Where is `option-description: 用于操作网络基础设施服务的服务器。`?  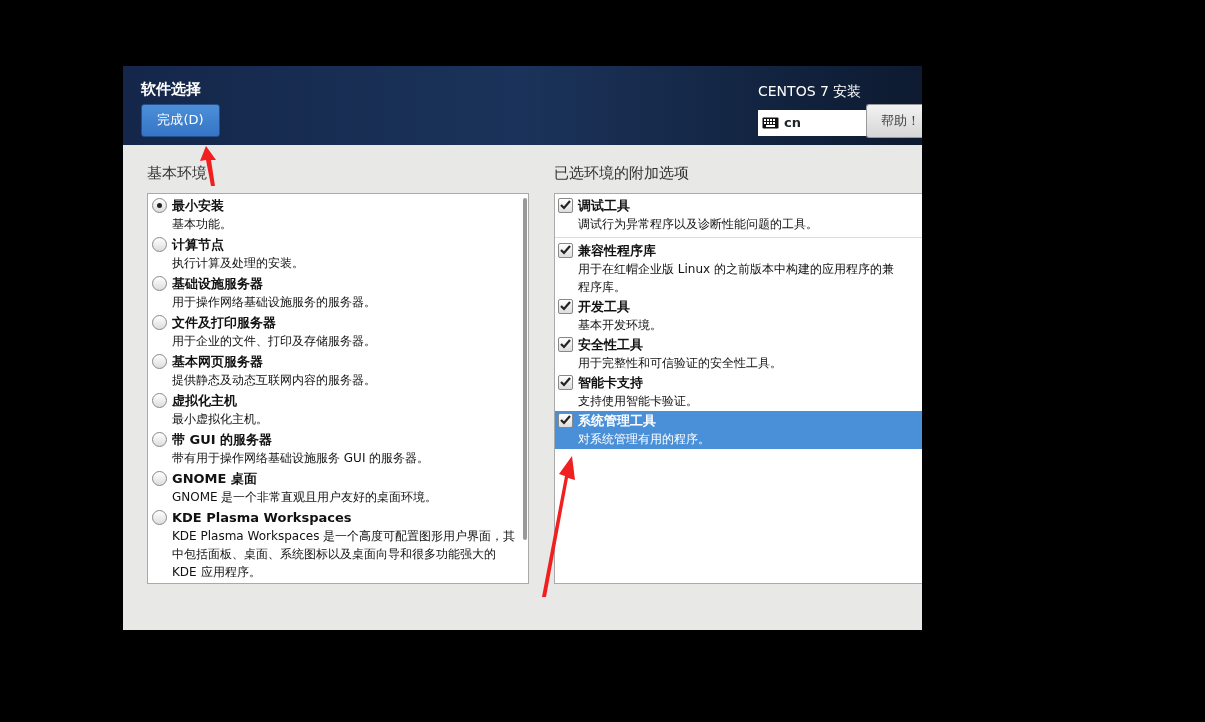 option-description: 用于操作网络基础设施服务的服务器。 is located at coordinates (274, 302).